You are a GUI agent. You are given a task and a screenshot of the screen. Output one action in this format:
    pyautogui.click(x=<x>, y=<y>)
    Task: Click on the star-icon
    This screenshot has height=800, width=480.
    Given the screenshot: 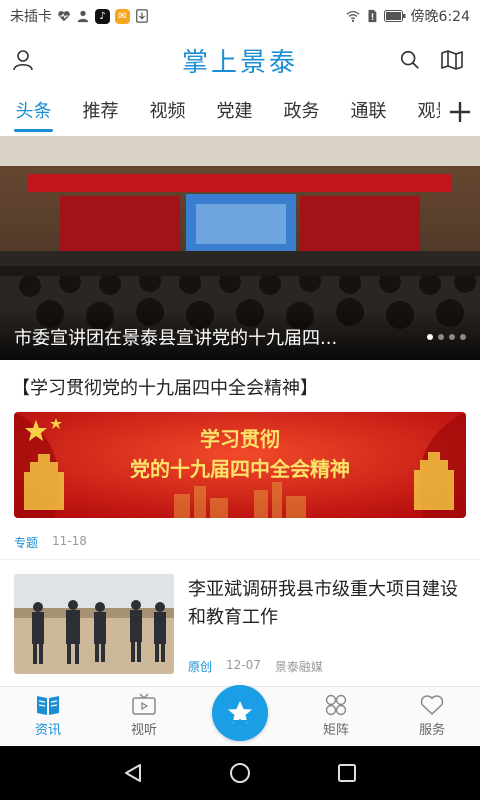 What is the action you would take?
    pyautogui.click(x=240, y=712)
    